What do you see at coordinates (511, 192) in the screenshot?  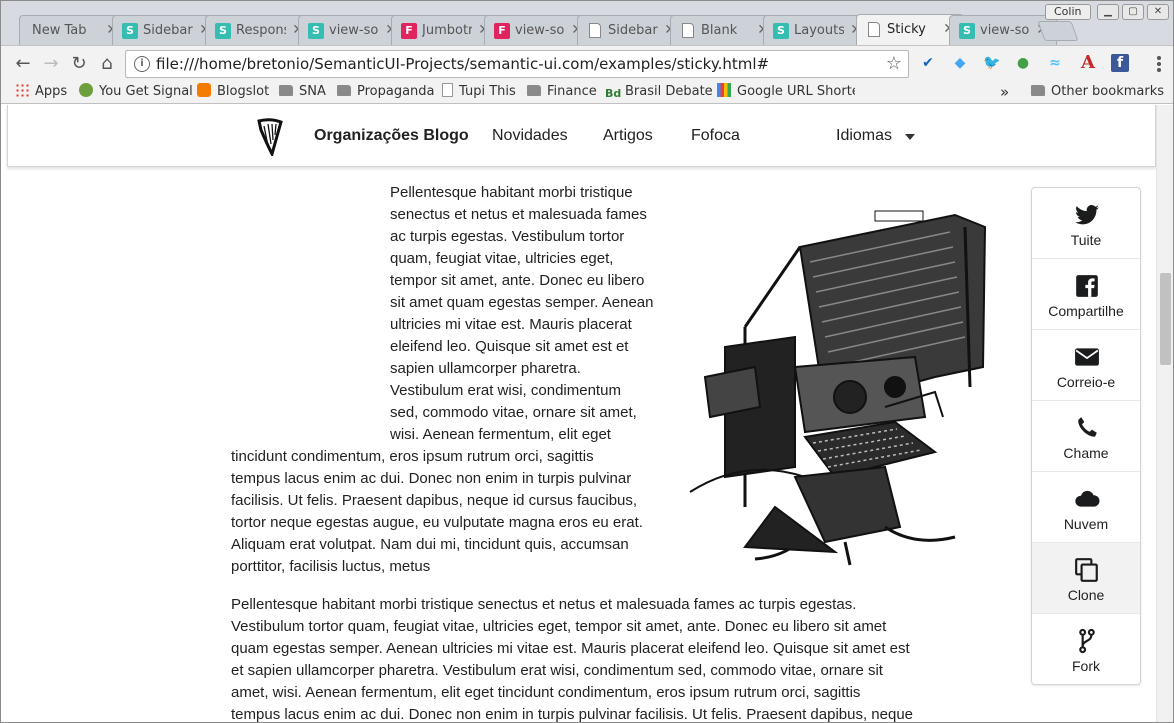 I see `text-line: Pellentesque habitant morbi tristique` at bounding box center [511, 192].